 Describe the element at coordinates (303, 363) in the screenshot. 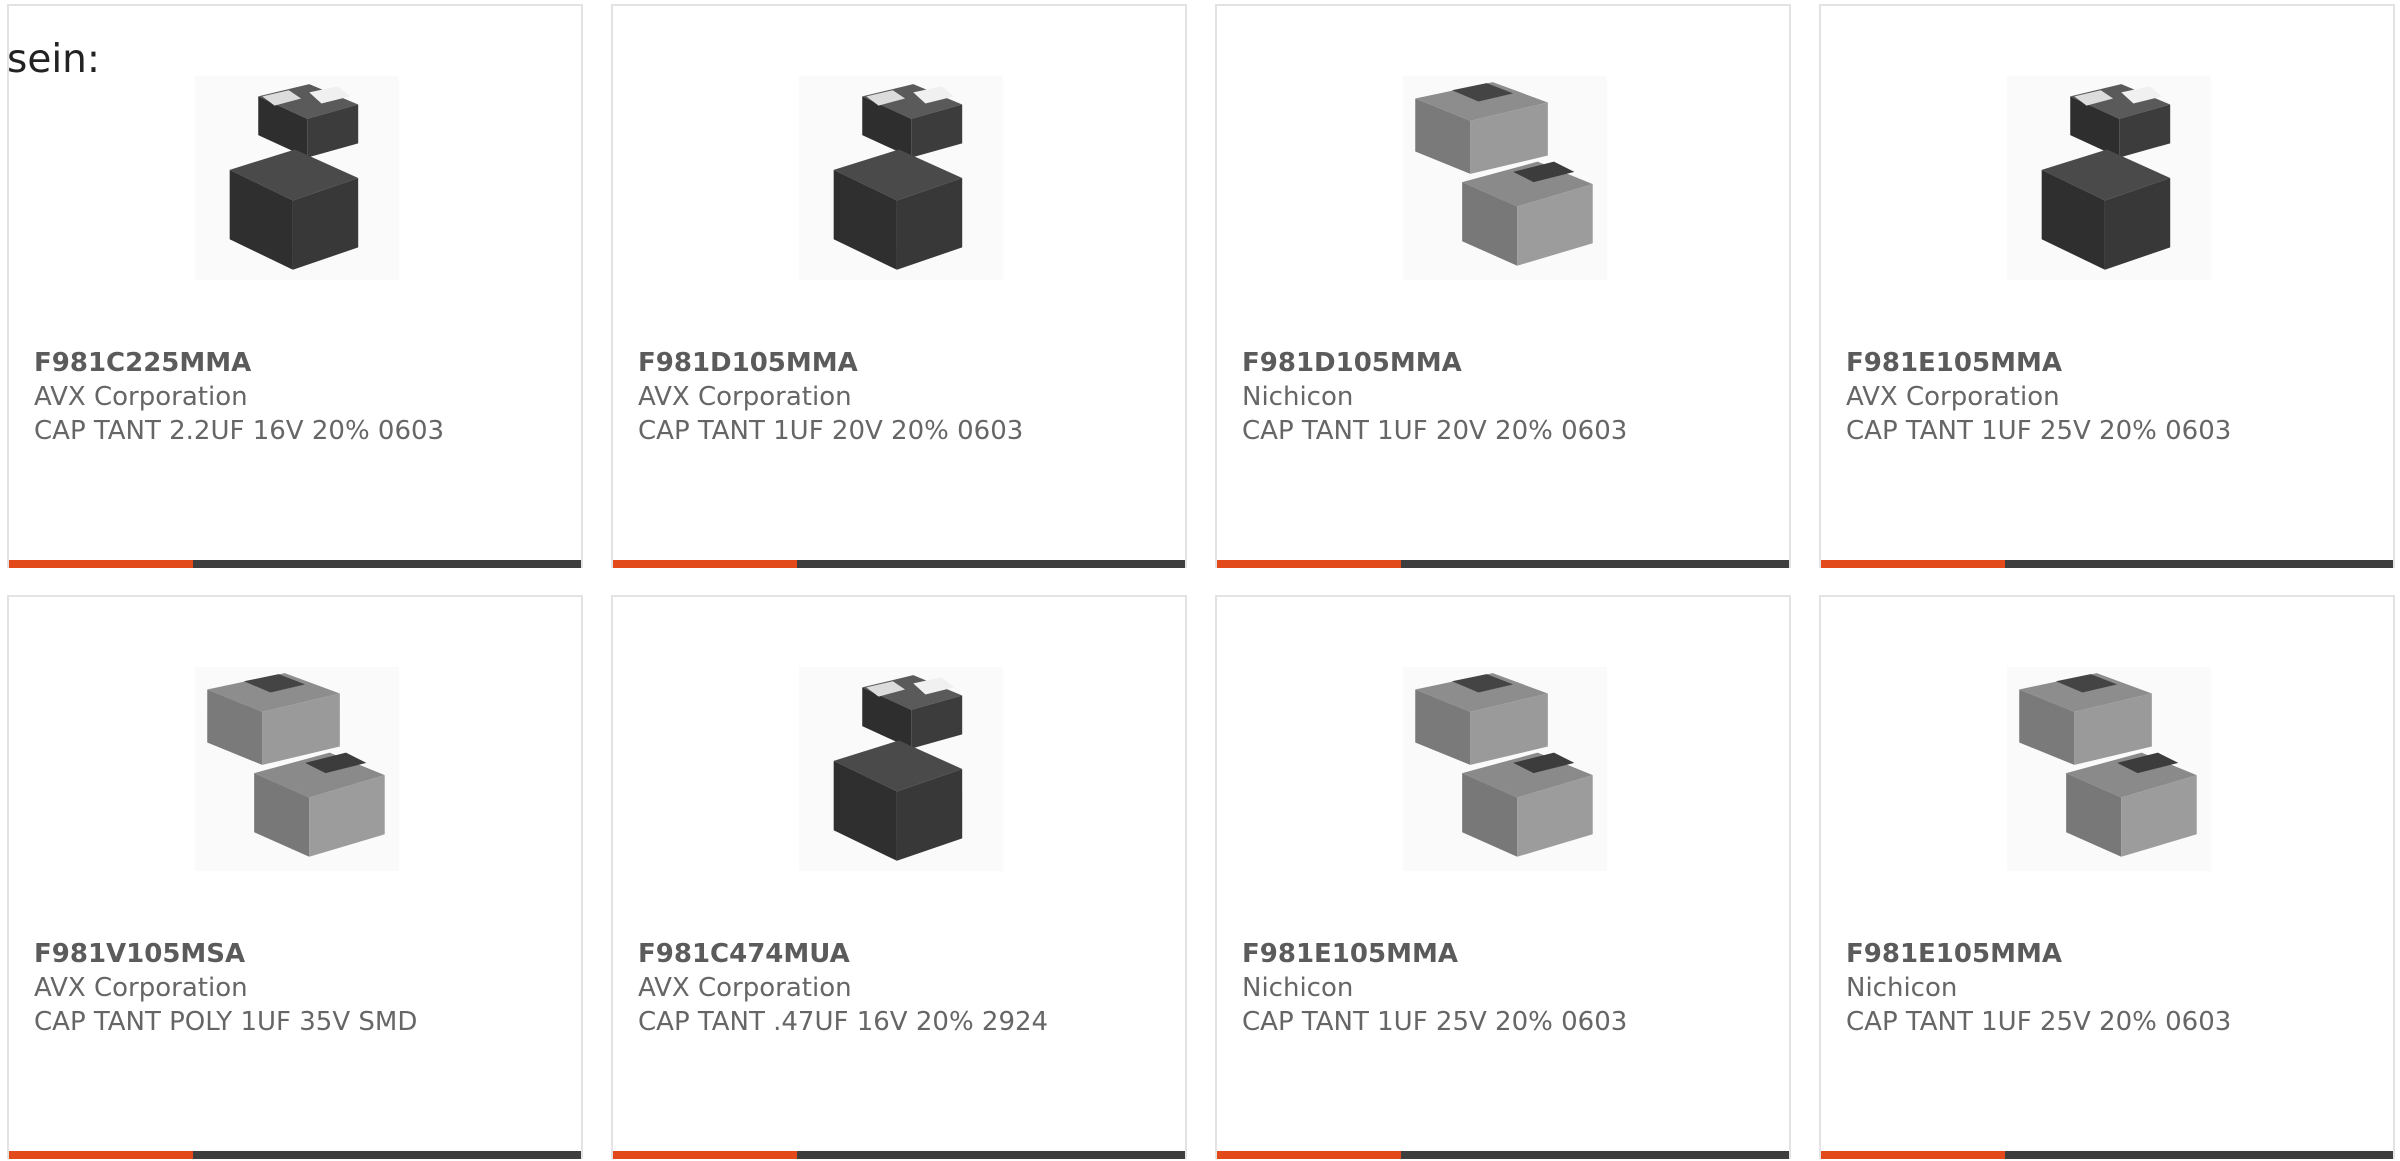

I see `part-number: F981C225MMA` at that location.